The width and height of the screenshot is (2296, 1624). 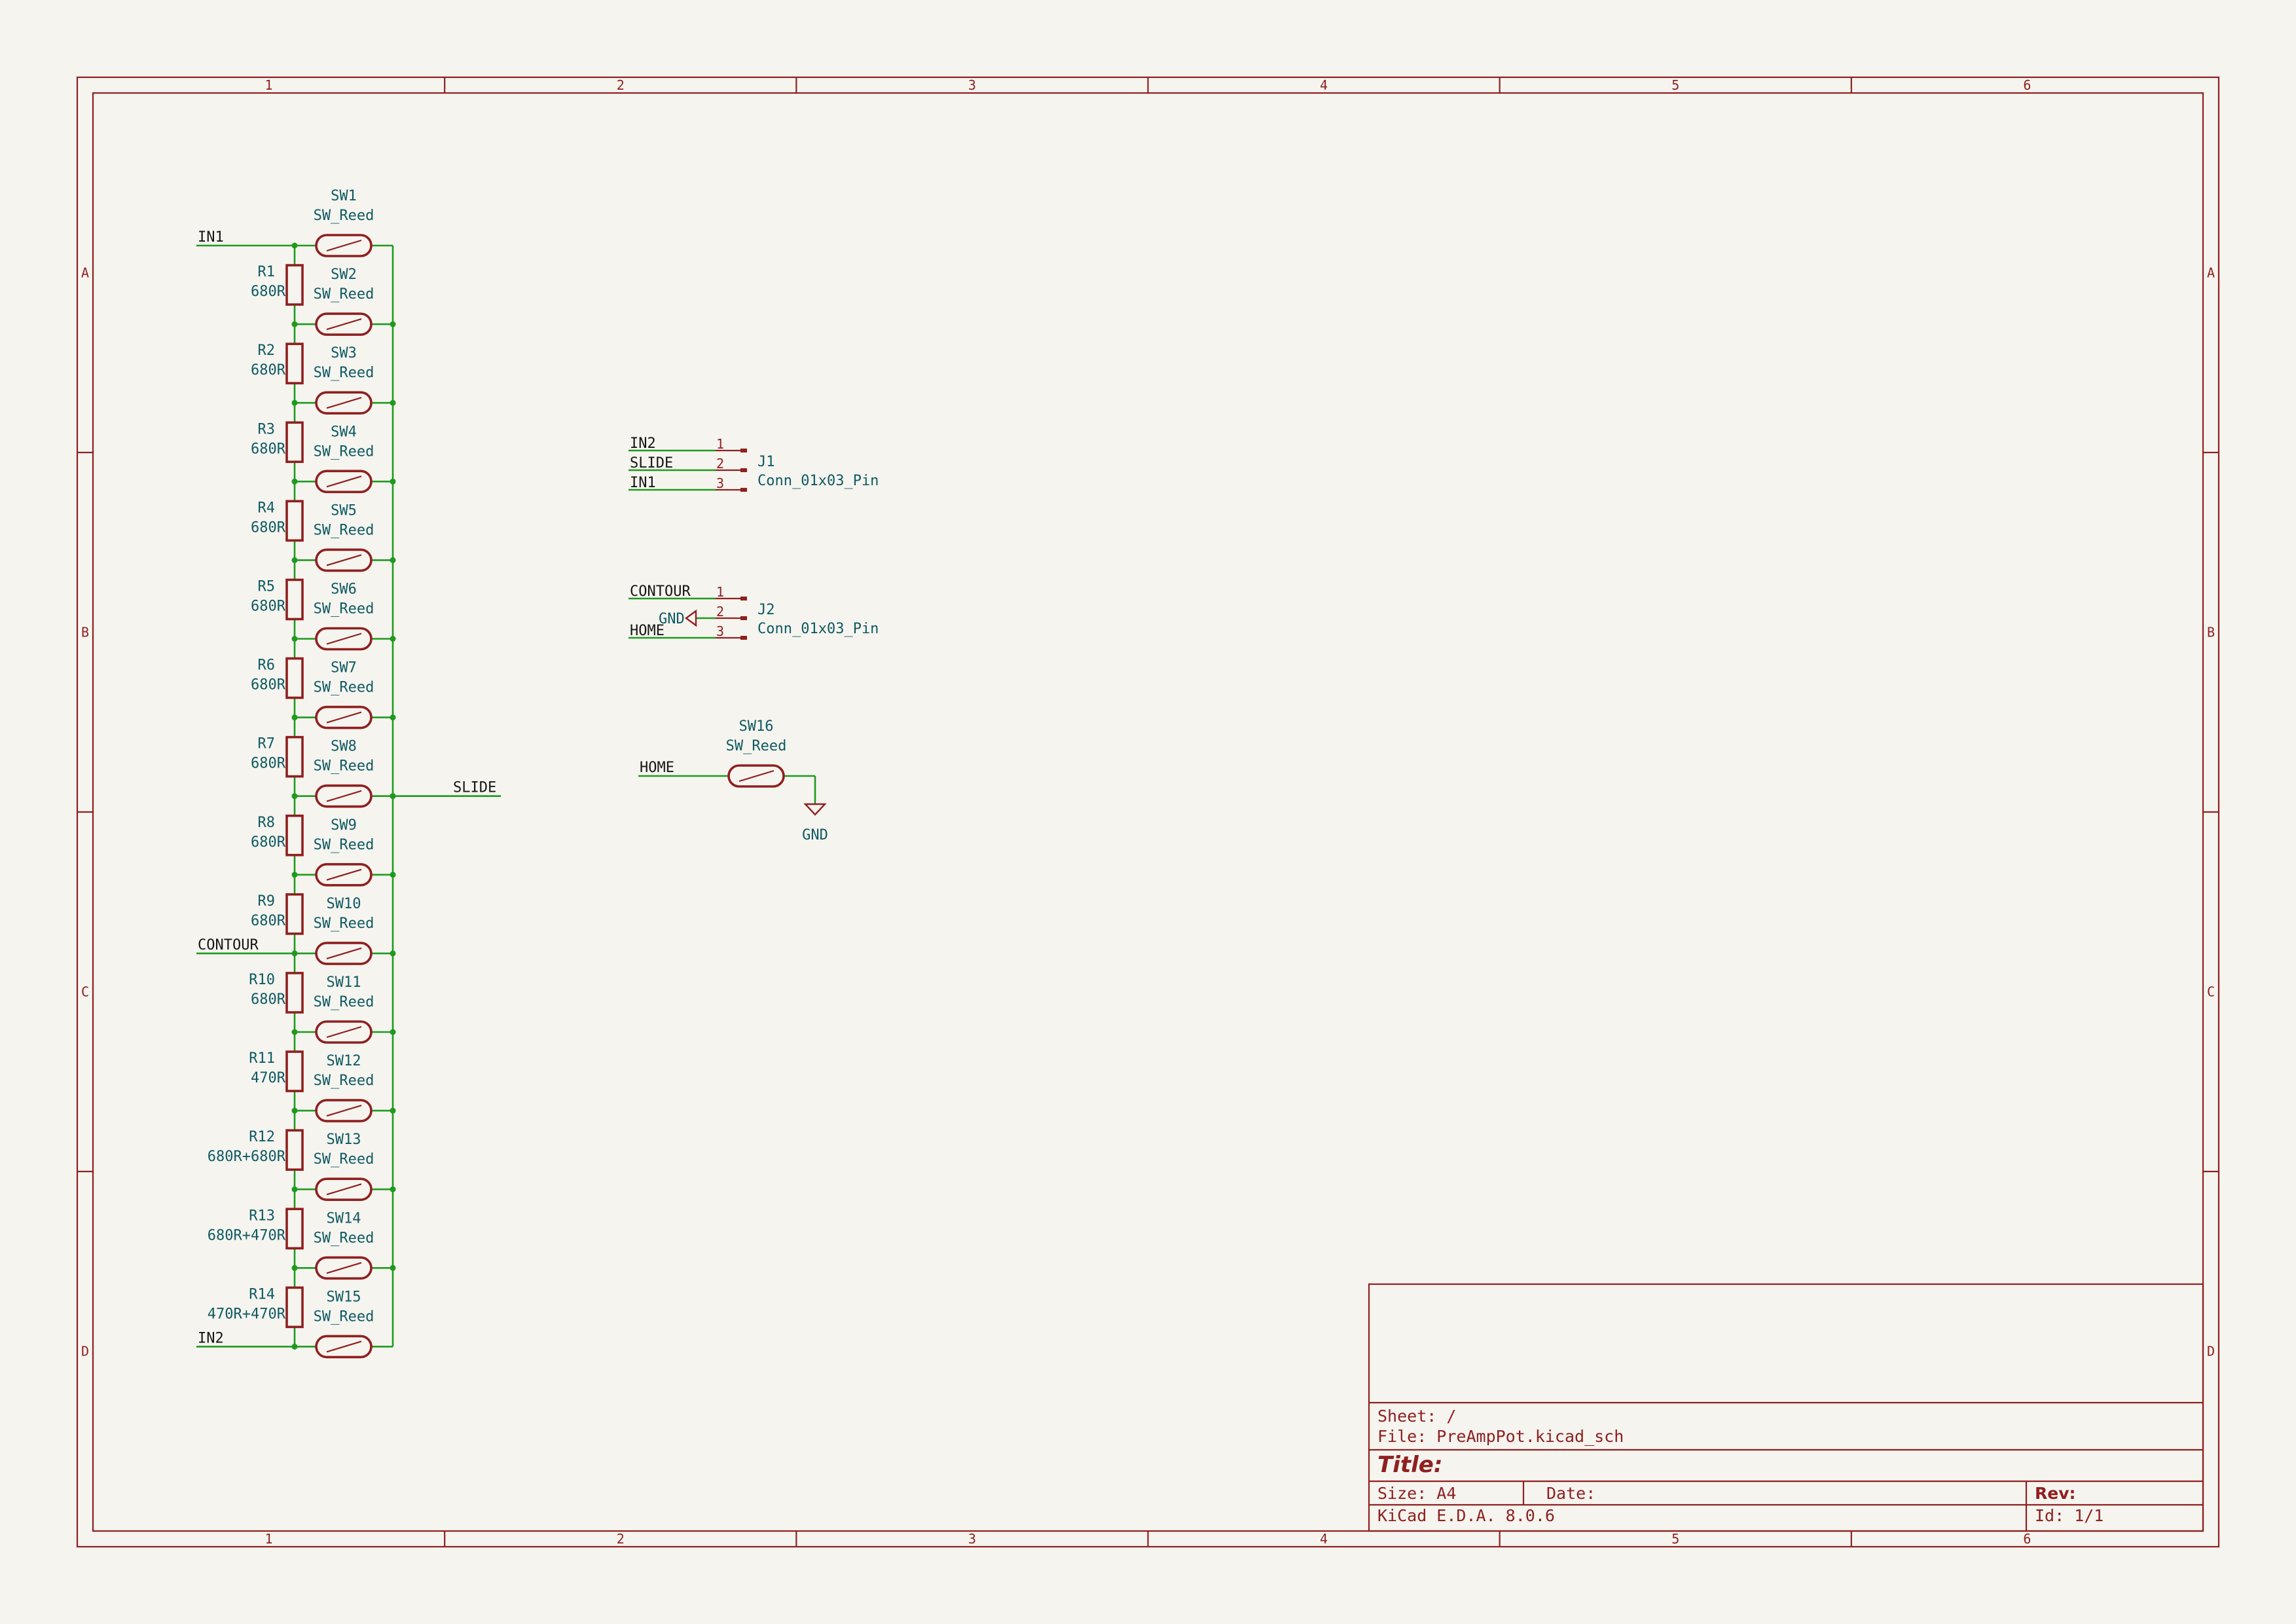 I want to click on j1-net-label: IN2, so click(x=643, y=443).